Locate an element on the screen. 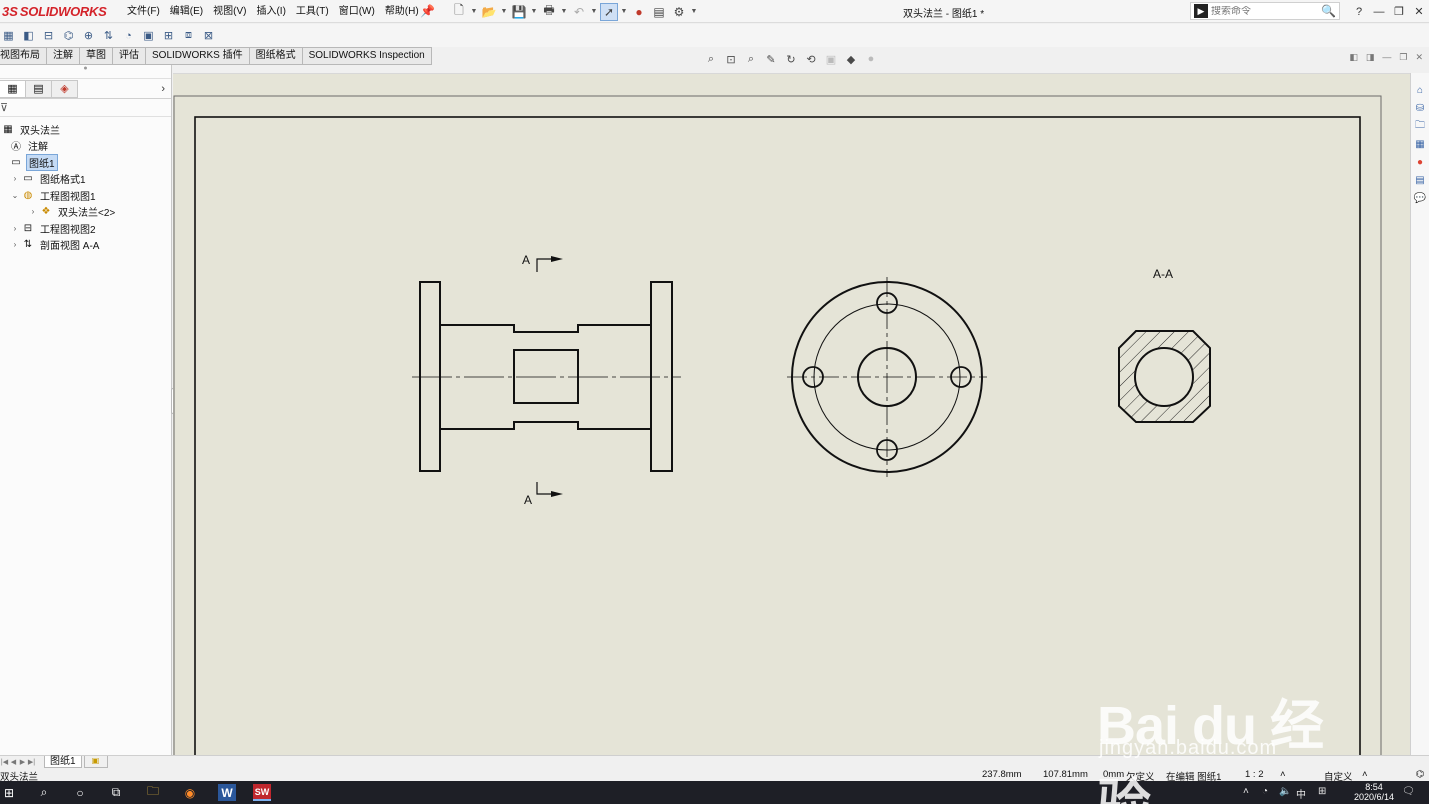 This screenshot has height=804, width=1429. auxiliary-view-icon: ⊟ is located at coordinates (48, 35).